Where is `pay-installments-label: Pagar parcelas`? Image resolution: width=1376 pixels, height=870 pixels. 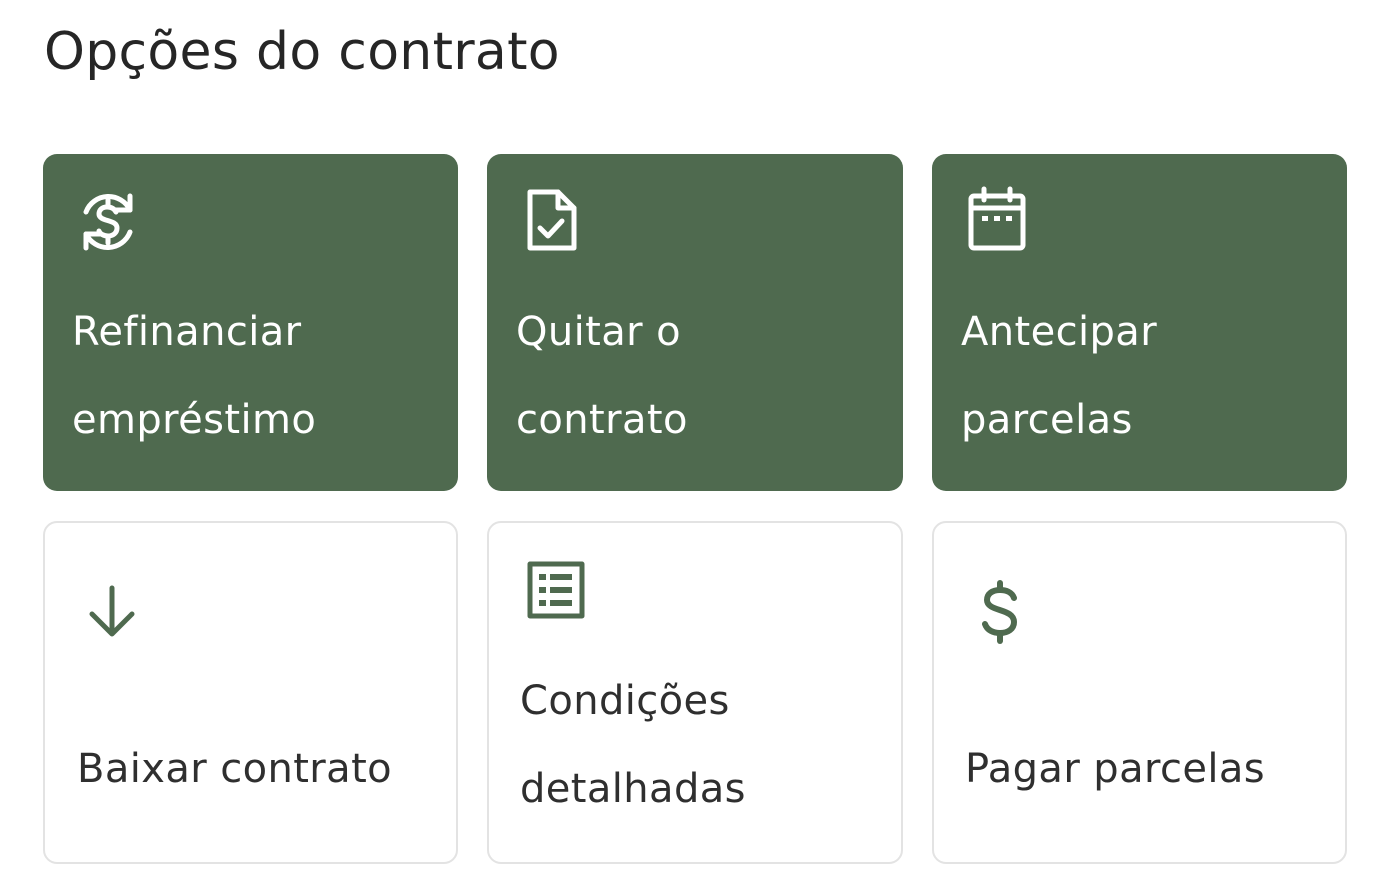
pay-installments-label: Pagar parcelas is located at coordinates (1115, 769).